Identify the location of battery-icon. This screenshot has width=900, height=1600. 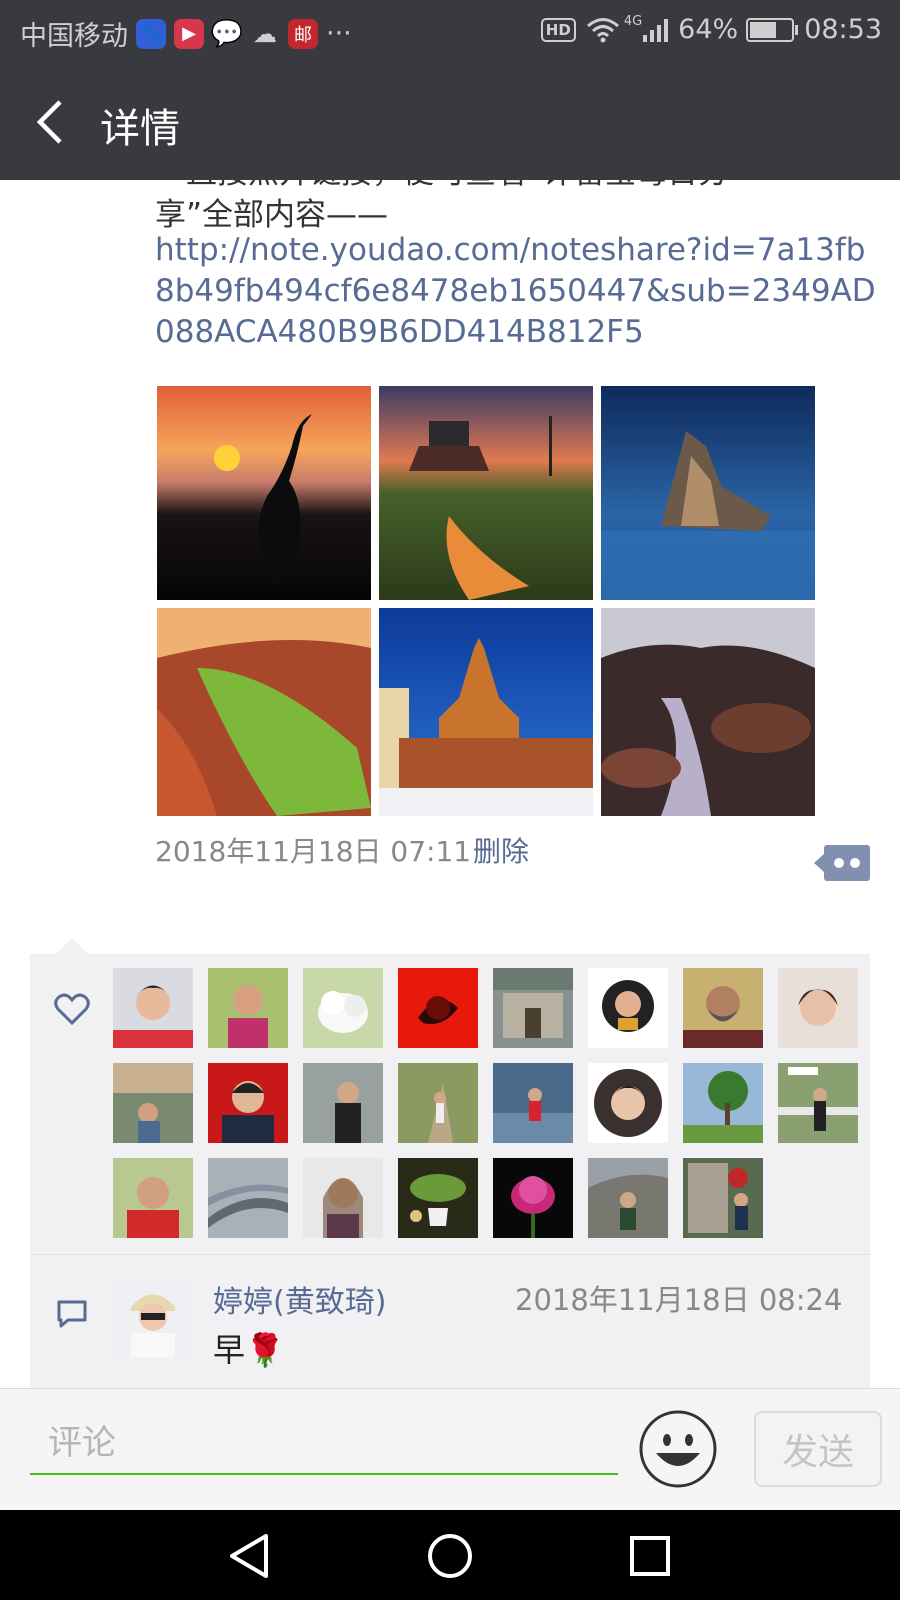
(772, 29).